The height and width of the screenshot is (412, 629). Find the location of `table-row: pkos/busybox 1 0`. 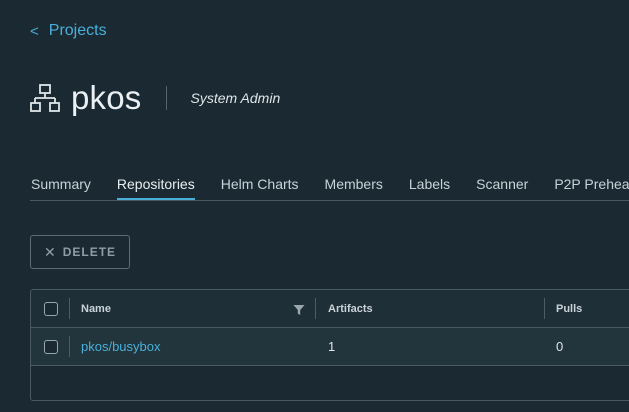

table-row: pkos/busybox 1 0 is located at coordinates (330, 347).